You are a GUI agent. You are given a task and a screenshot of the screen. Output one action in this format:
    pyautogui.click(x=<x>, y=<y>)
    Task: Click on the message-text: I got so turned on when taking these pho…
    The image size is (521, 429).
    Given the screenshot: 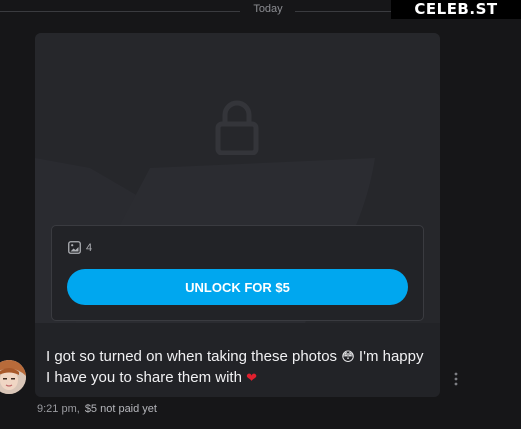 What is the action you would take?
    pyautogui.click(x=236, y=368)
    